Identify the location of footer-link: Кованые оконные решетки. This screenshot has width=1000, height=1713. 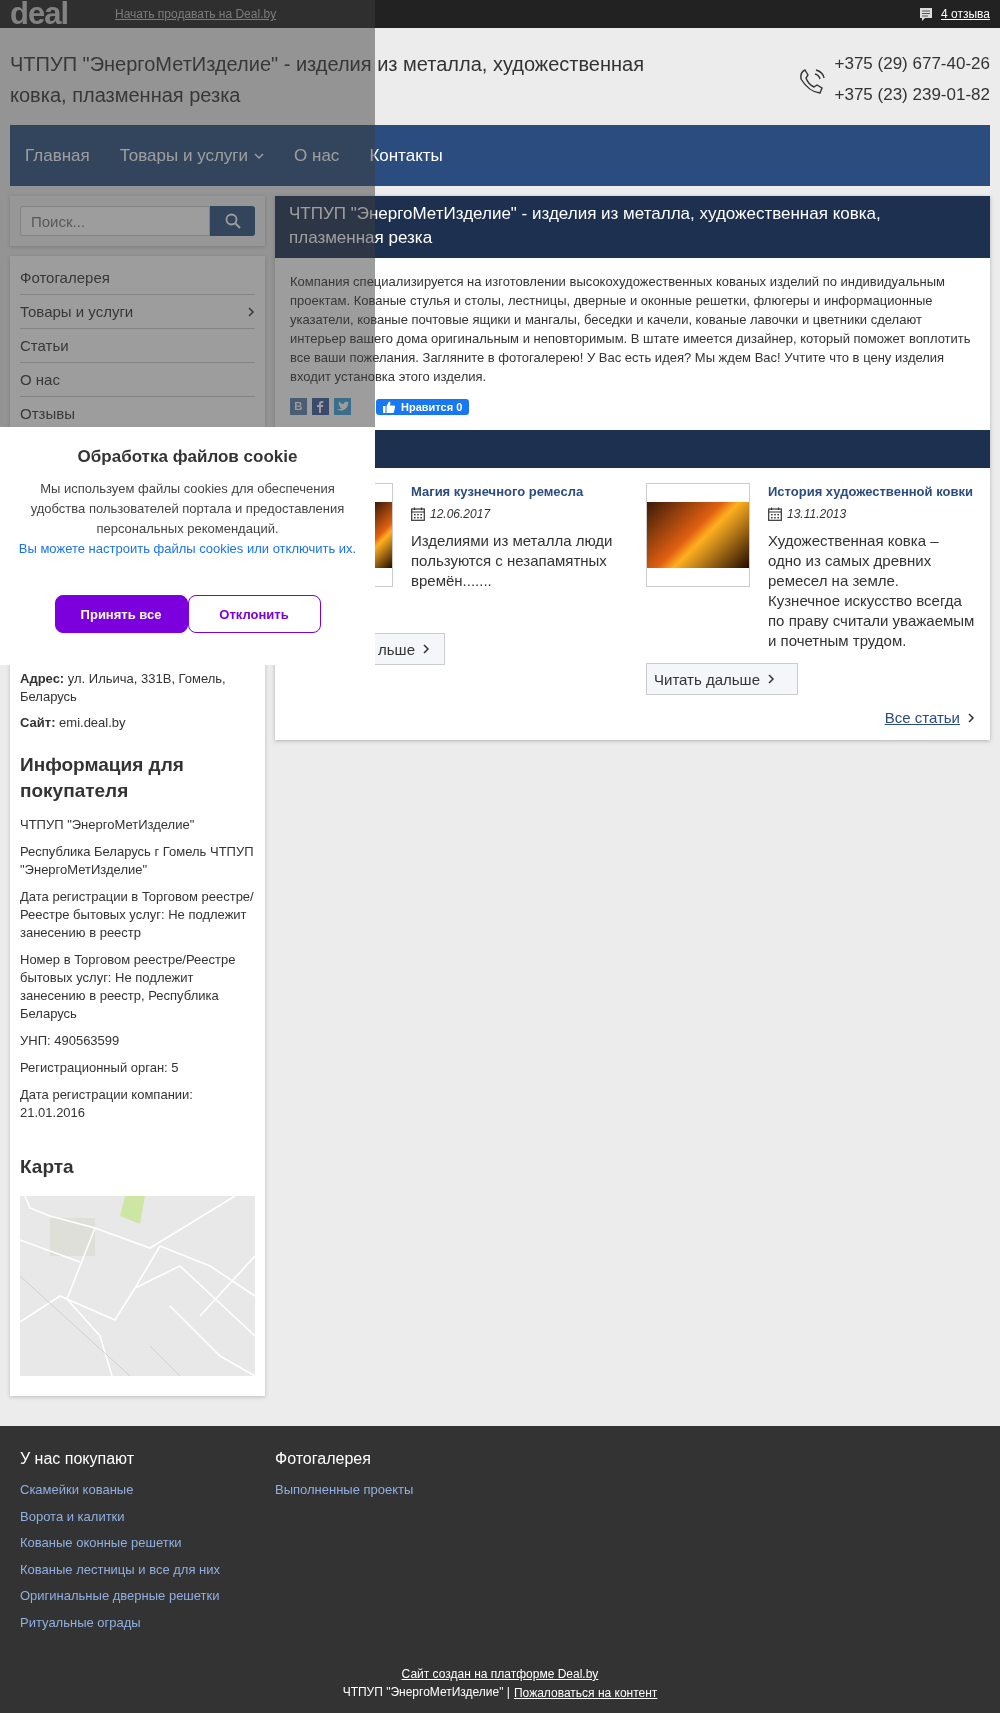
(147, 1543).